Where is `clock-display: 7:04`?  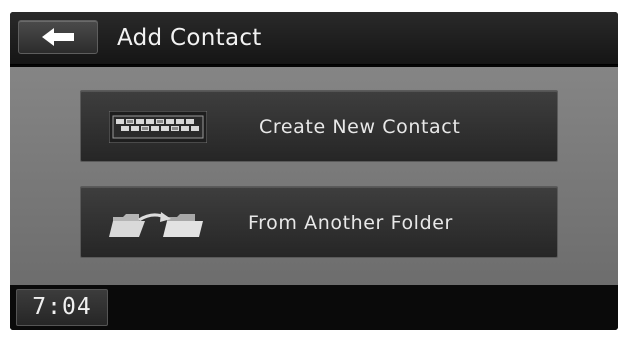
clock-display: 7:04 is located at coordinates (62, 307).